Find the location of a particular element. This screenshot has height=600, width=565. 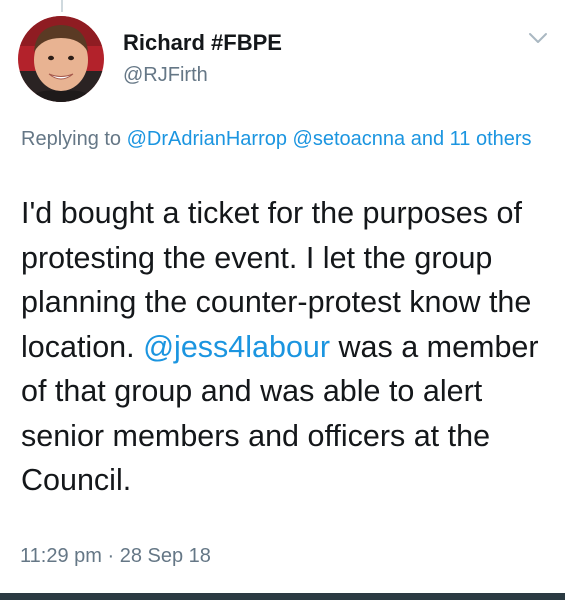

others-link: and 11 others is located at coordinates (471, 139).